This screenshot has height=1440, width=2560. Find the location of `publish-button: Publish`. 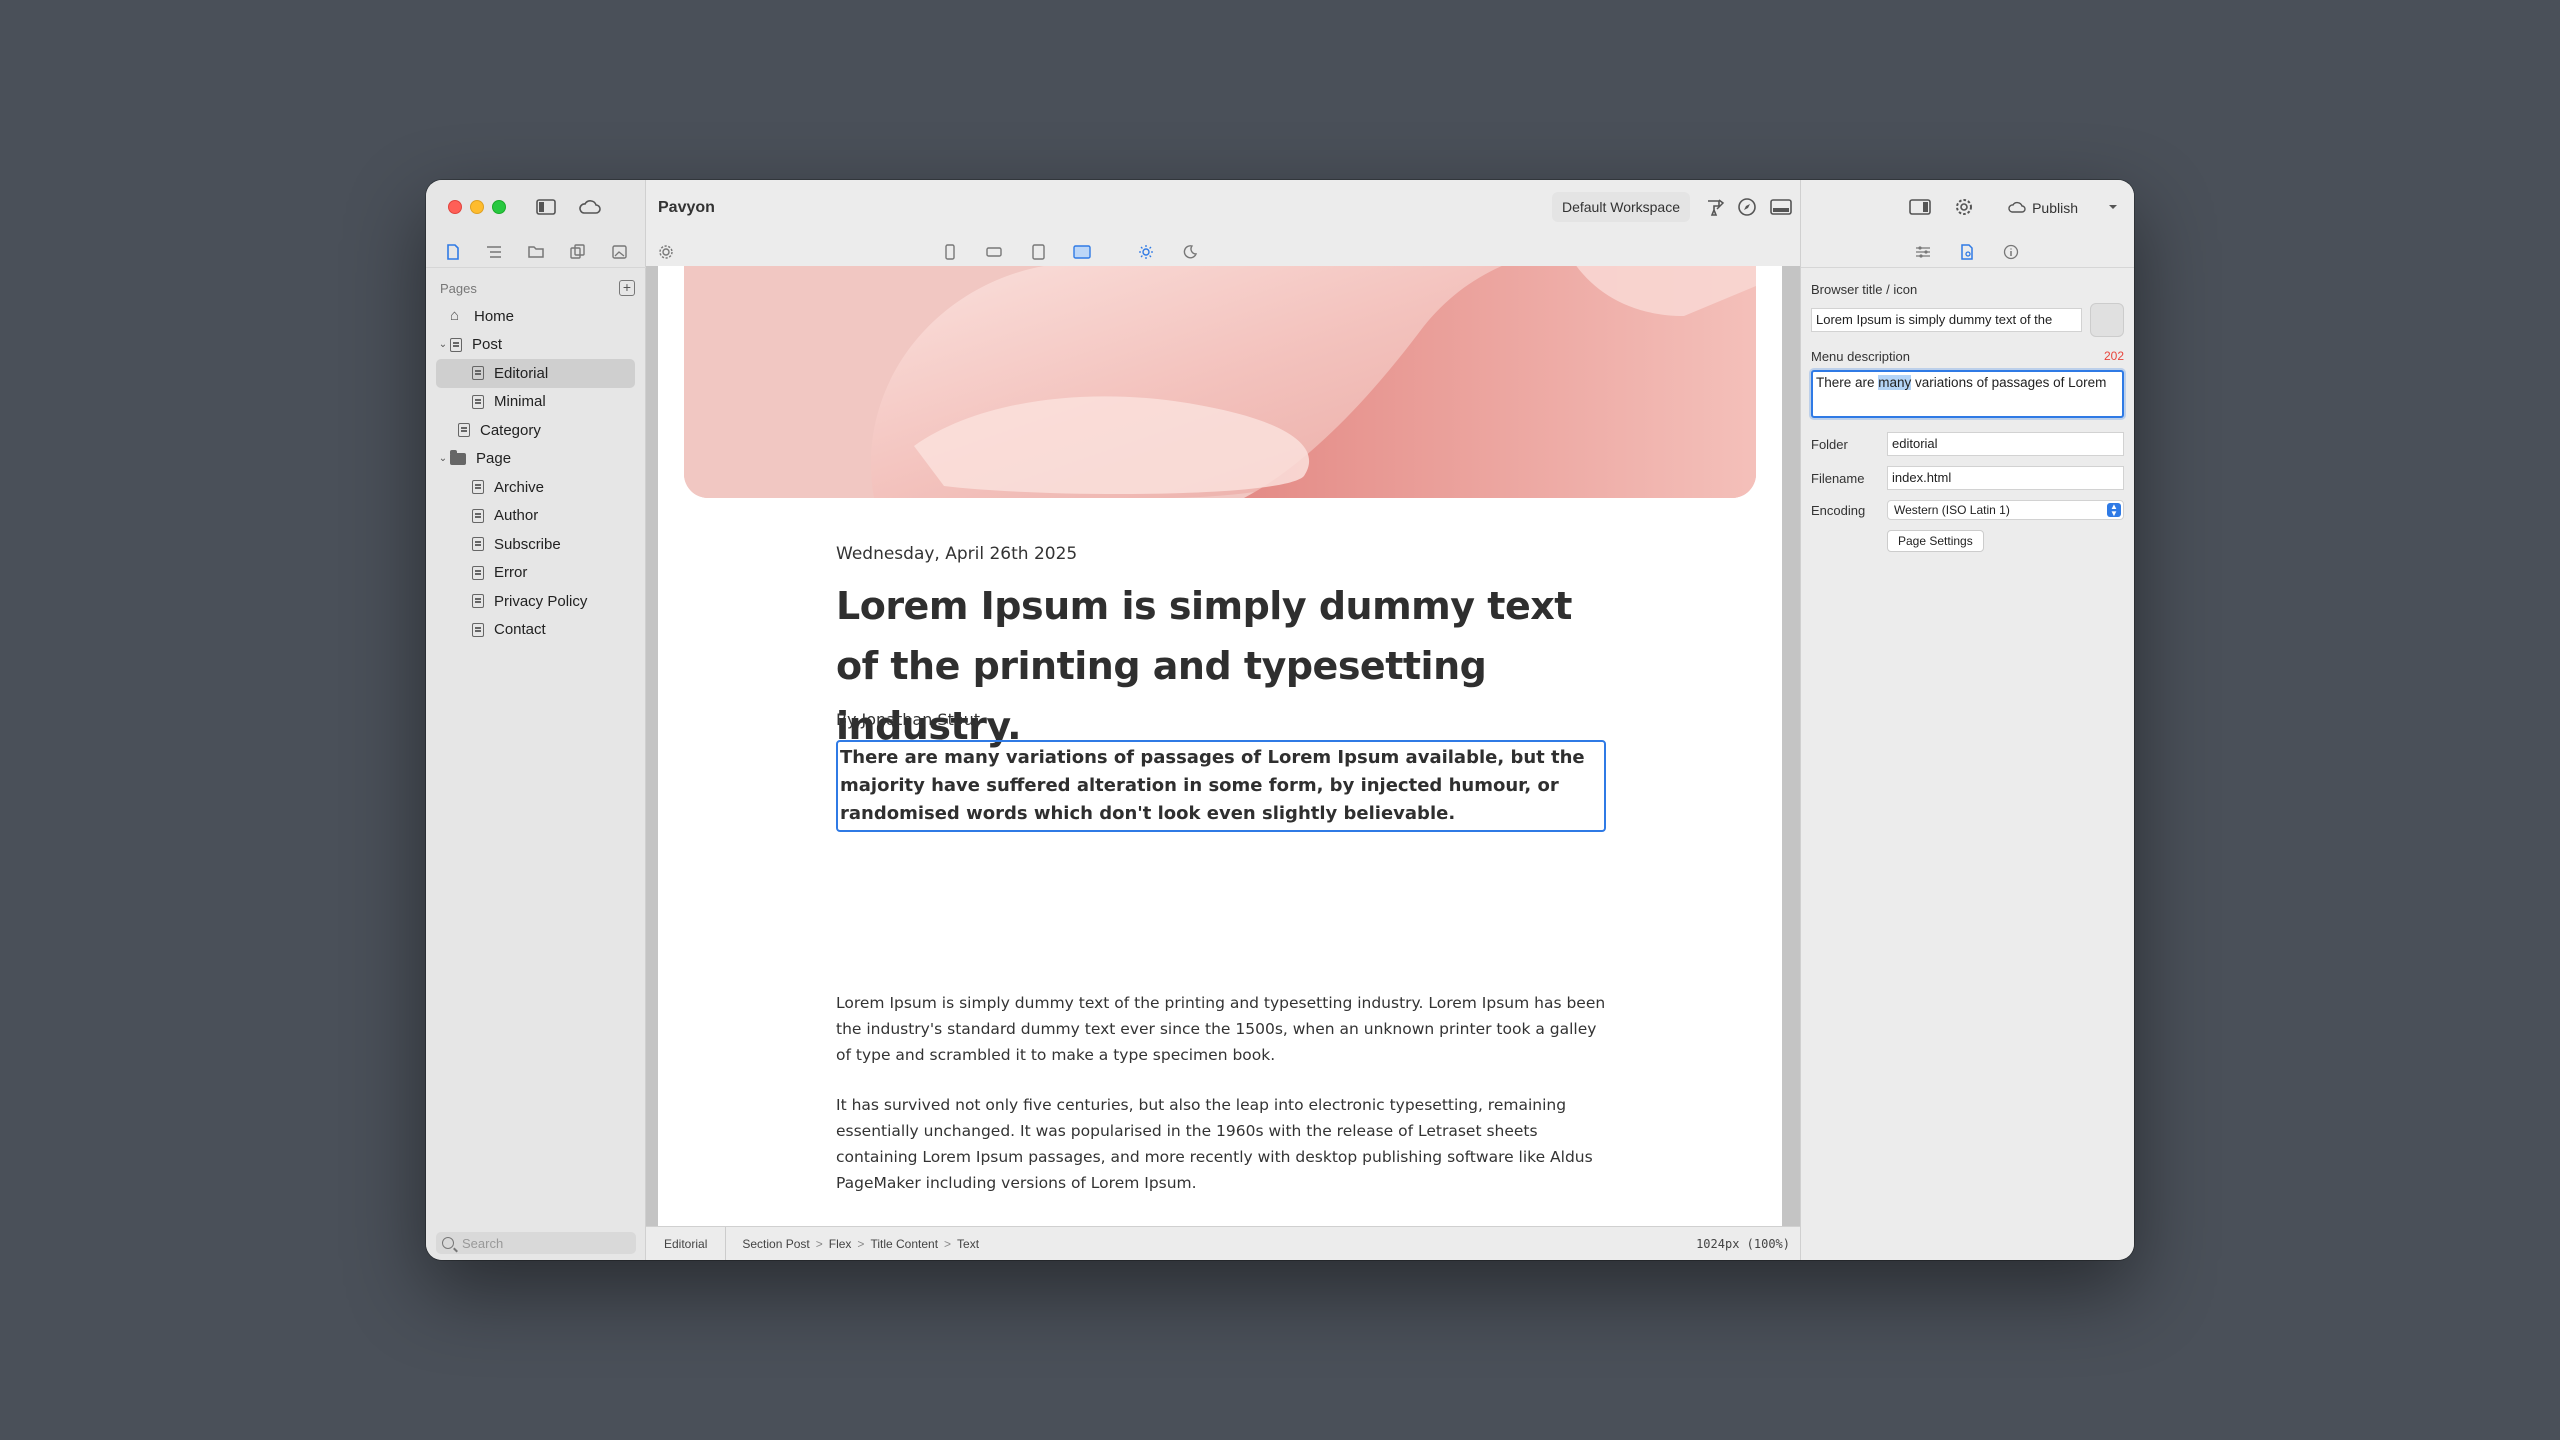

publish-button: Publish is located at coordinates (2043, 208).